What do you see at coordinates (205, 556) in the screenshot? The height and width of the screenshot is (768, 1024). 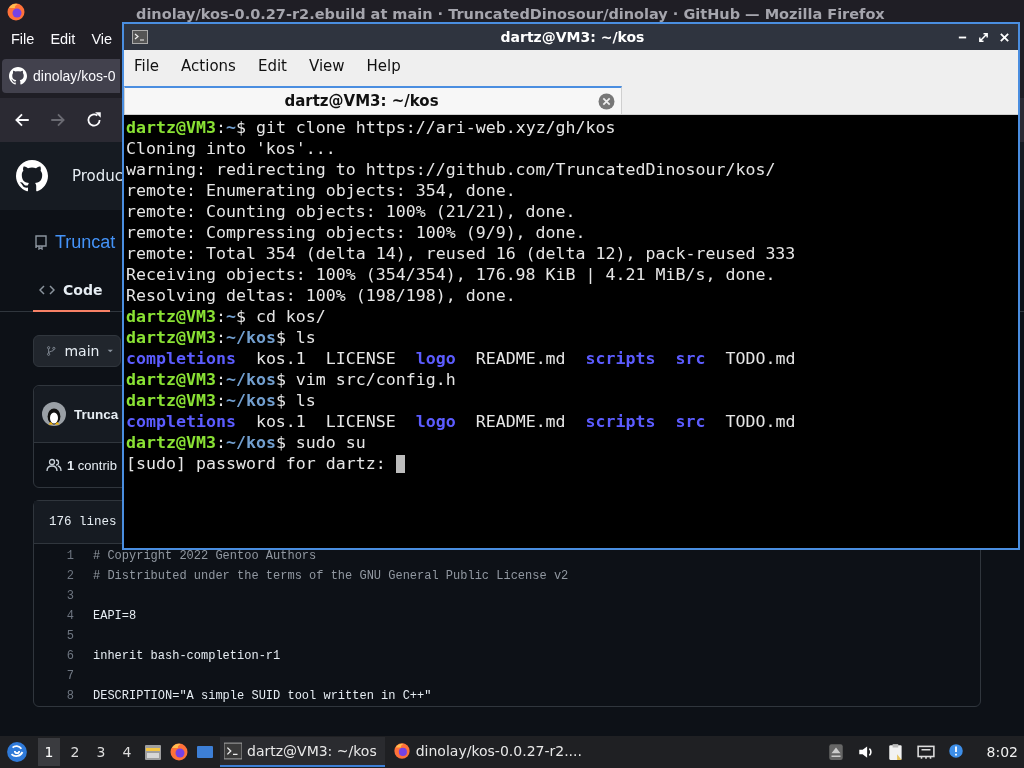 I see `code-line: # Copyright 2022 Gentoo Authors` at bounding box center [205, 556].